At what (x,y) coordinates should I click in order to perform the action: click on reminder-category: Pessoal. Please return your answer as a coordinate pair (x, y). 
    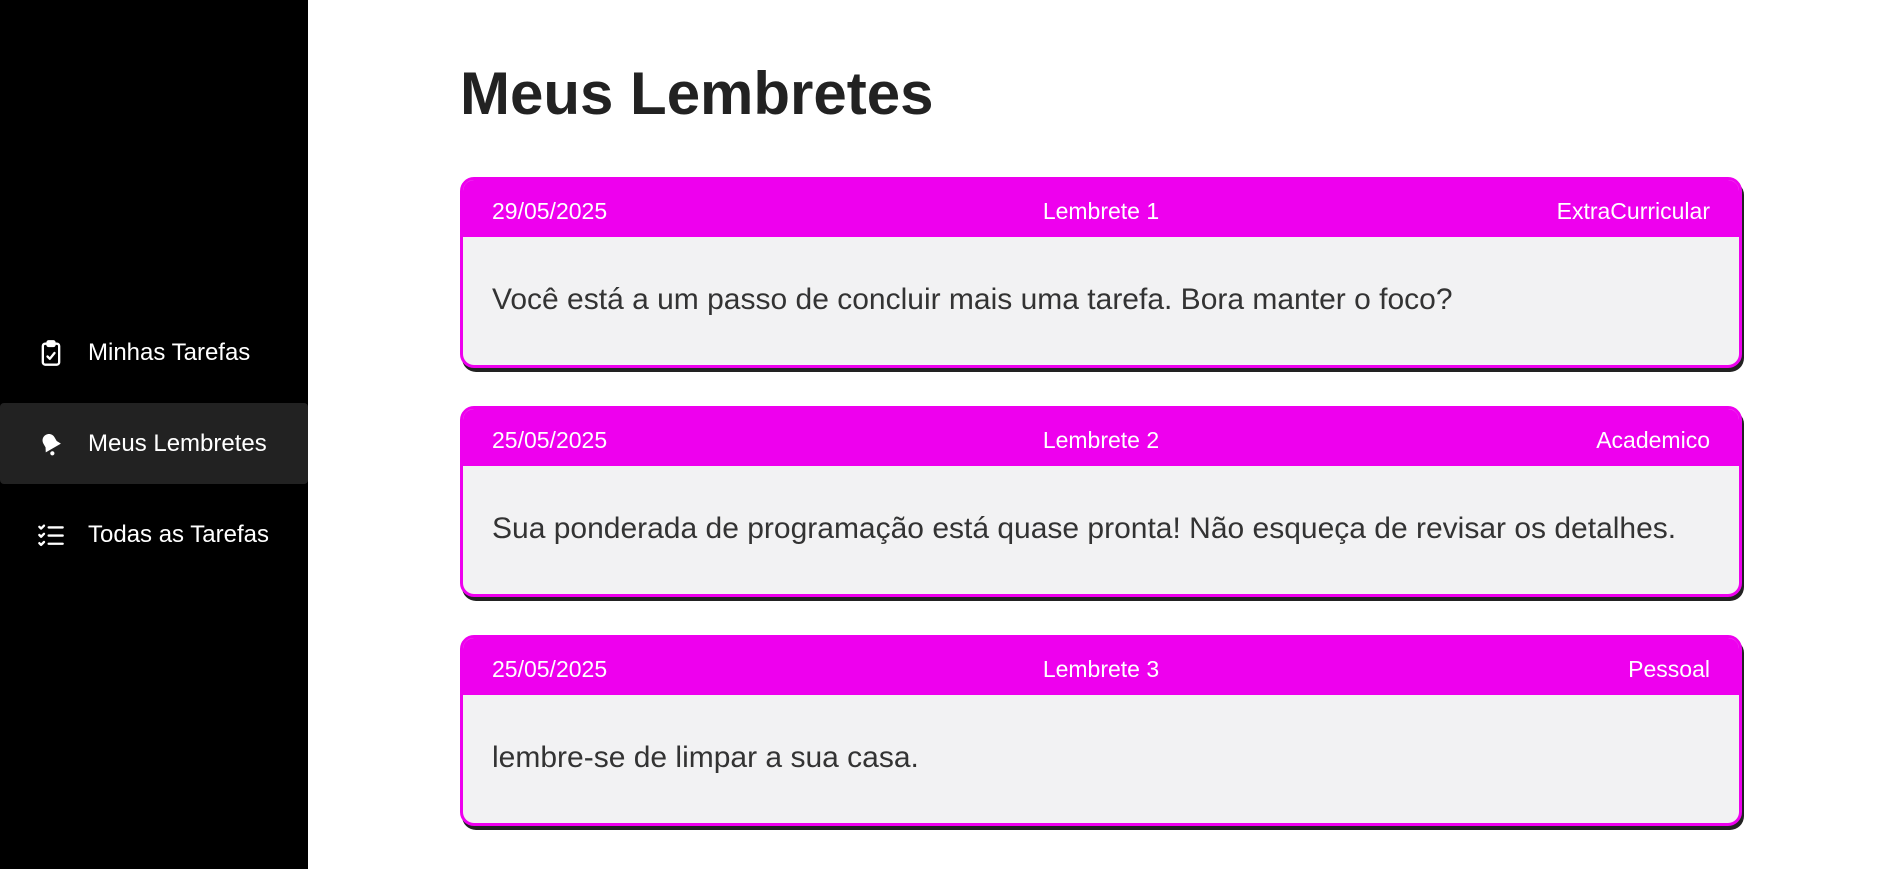
    Looking at the image, I should click on (1669, 669).